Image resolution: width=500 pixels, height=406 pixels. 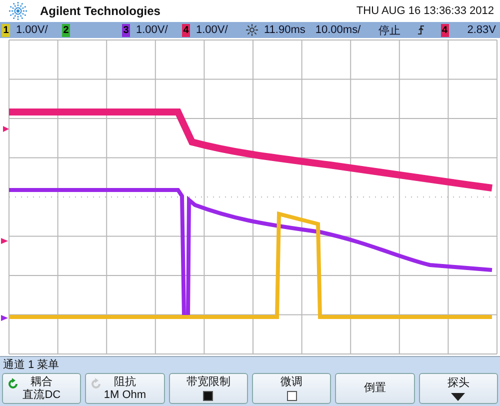 What do you see at coordinates (292, 388) in the screenshot?
I see `softkey: 微调` at bounding box center [292, 388].